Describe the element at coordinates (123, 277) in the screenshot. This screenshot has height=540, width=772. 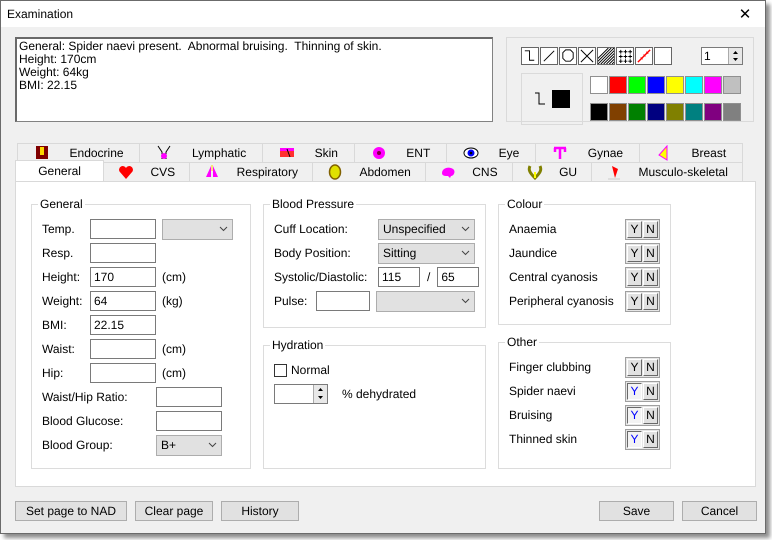
I see `text-field: 170` at that location.